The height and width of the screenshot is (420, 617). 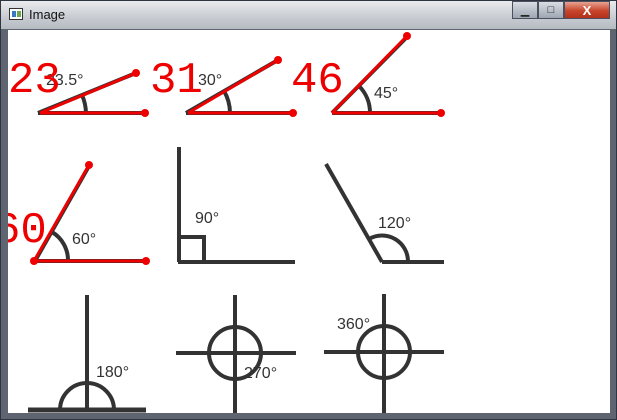 What do you see at coordinates (354, 213) in the screenshot?
I see `angle-120-arm-line` at bounding box center [354, 213].